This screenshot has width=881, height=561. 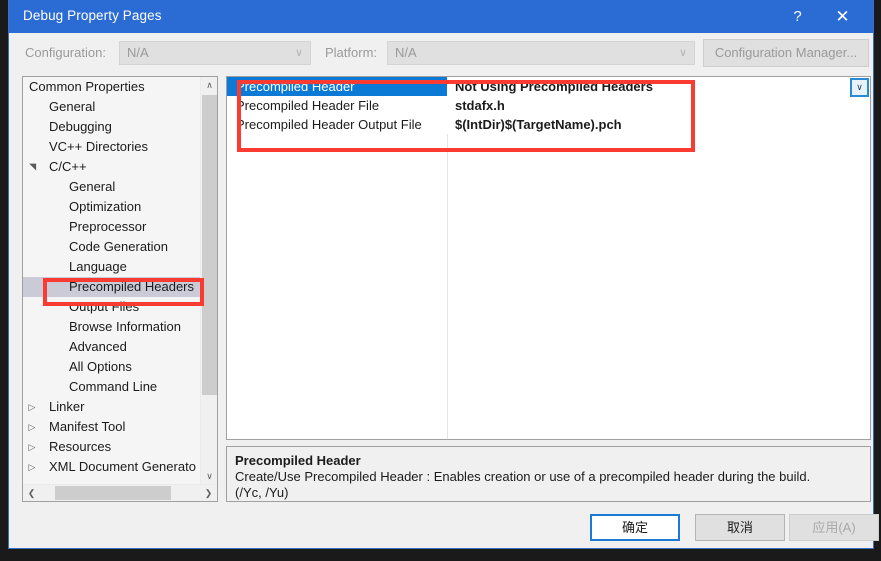 What do you see at coordinates (132, 286) in the screenshot?
I see `tree-item-label: Precompiled Headers` at bounding box center [132, 286].